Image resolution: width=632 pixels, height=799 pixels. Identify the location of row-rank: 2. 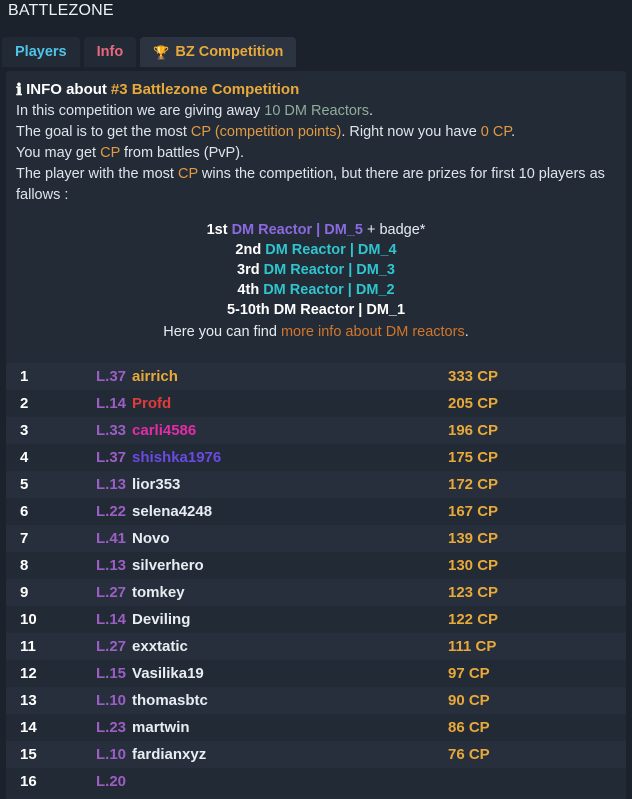
(24, 403).